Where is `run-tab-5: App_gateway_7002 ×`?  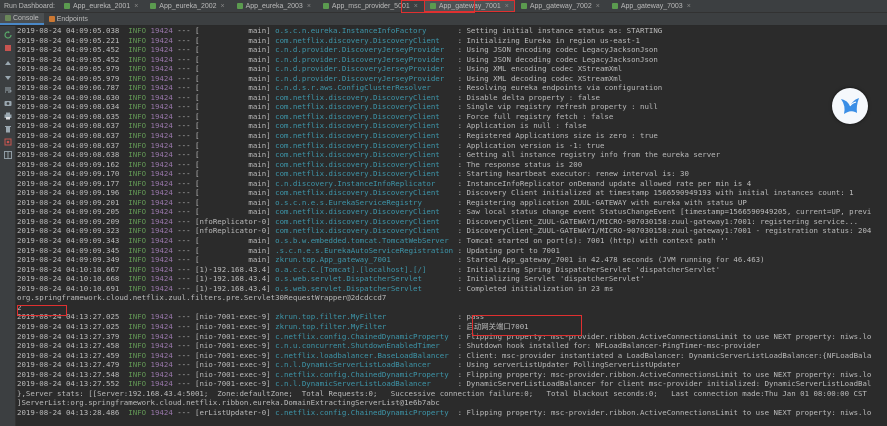
run-tab-5: App_gateway_7002 × is located at coordinates (560, 6).